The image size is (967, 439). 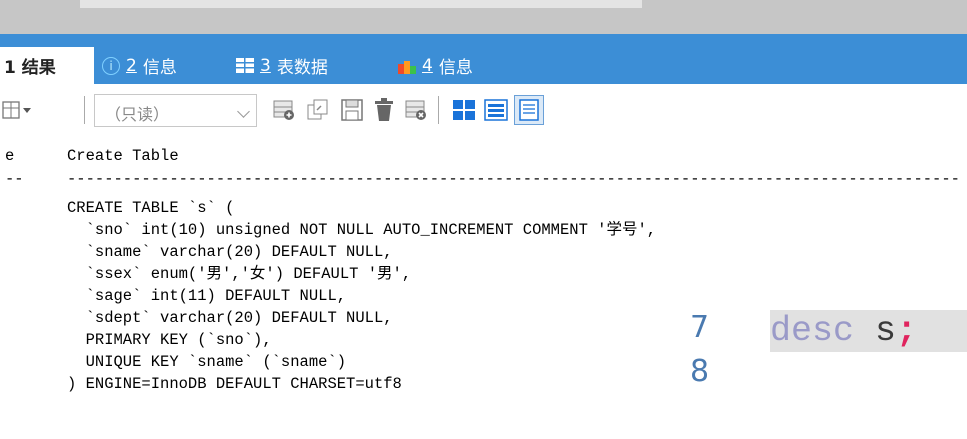 I want to click on text-view-icon, so click(x=529, y=110).